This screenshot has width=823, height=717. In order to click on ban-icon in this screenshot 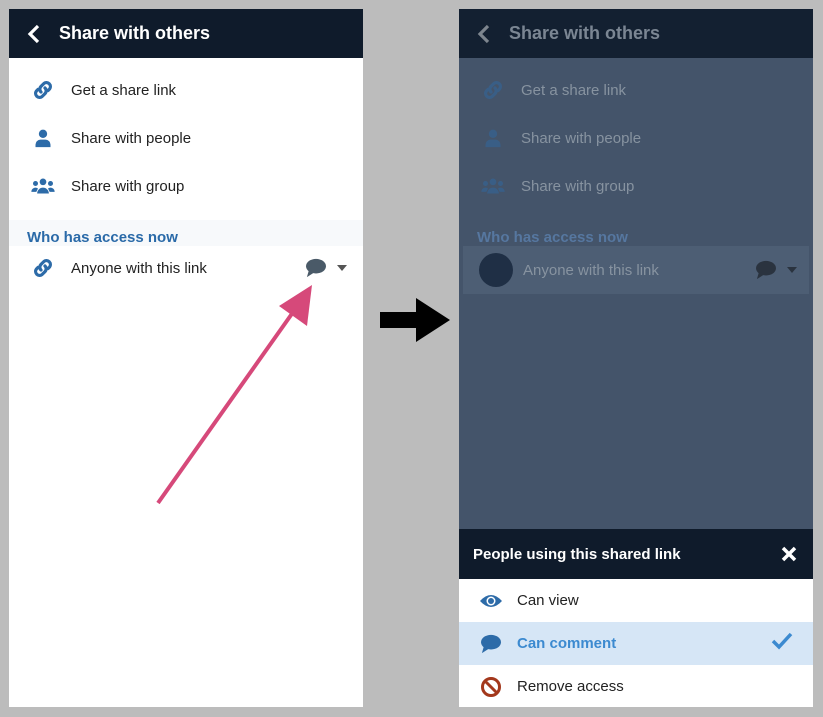, I will do `click(491, 686)`.